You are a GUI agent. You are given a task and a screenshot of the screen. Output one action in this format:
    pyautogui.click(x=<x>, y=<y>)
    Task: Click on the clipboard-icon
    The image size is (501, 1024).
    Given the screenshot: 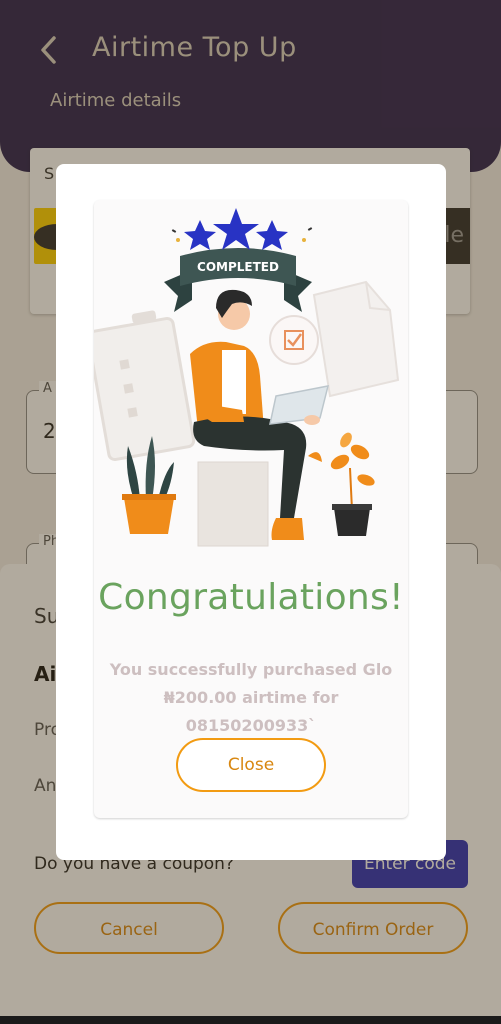 What is the action you would take?
    pyautogui.click(x=145, y=386)
    